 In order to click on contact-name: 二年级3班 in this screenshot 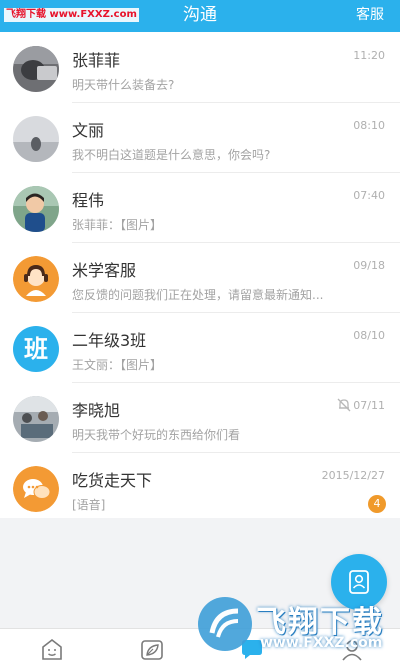, I will do `click(109, 340)`.